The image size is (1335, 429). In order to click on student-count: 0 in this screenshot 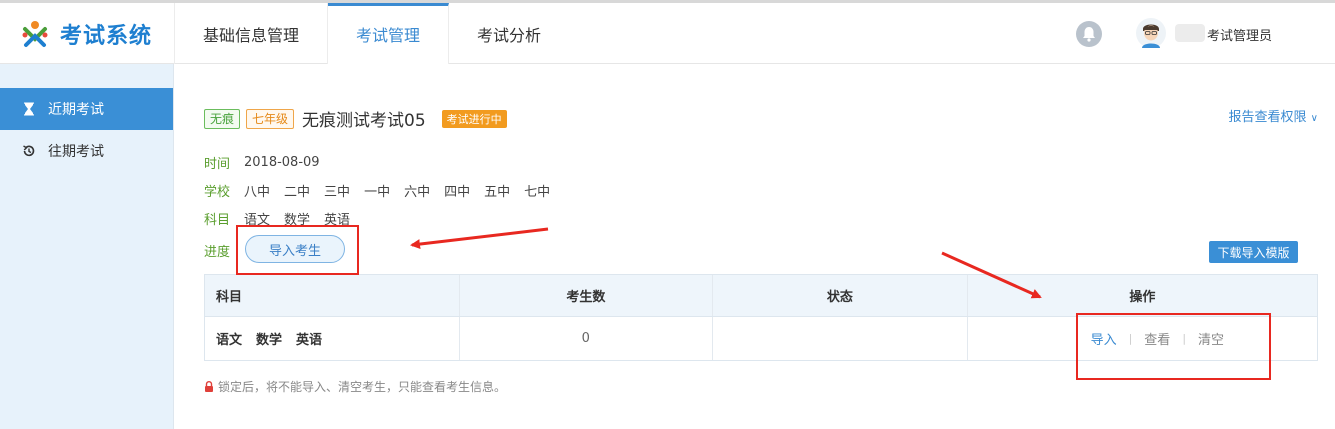, I will do `click(585, 338)`.